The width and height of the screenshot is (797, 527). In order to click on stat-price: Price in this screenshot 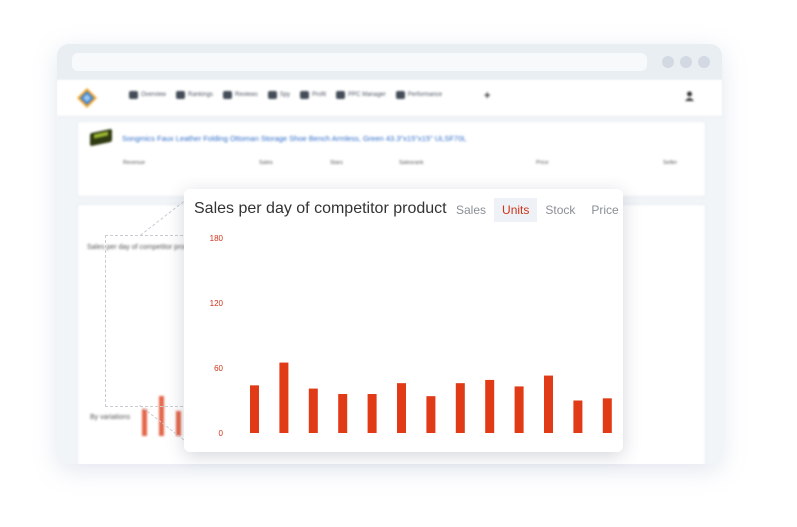, I will do `click(542, 163)`.